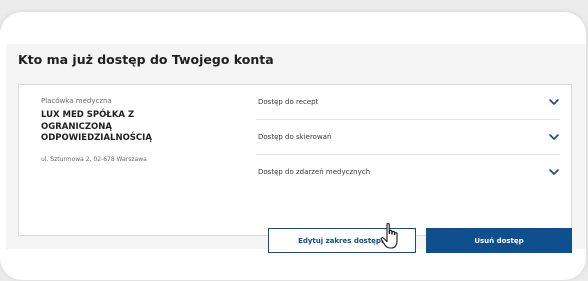 The height and width of the screenshot is (281, 588). I want to click on access-label: Dostęp do skierowań, so click(295, 137).